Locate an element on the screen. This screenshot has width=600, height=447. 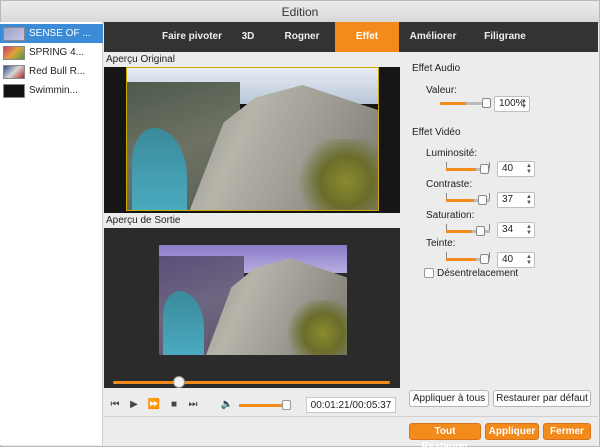
audio-volume-label: Valeur: is located at coordinates (441, 90).